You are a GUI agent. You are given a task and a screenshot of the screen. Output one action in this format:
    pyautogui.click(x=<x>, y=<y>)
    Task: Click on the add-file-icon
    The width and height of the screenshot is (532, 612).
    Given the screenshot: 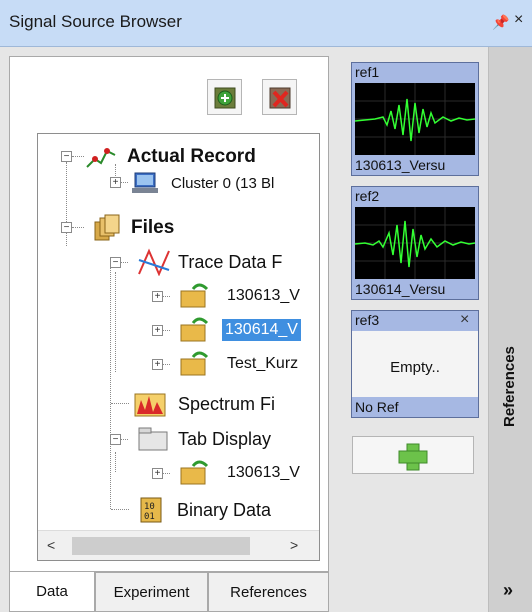 What is the action you would take?
    pyautogui.click(x=225, y=98)
    